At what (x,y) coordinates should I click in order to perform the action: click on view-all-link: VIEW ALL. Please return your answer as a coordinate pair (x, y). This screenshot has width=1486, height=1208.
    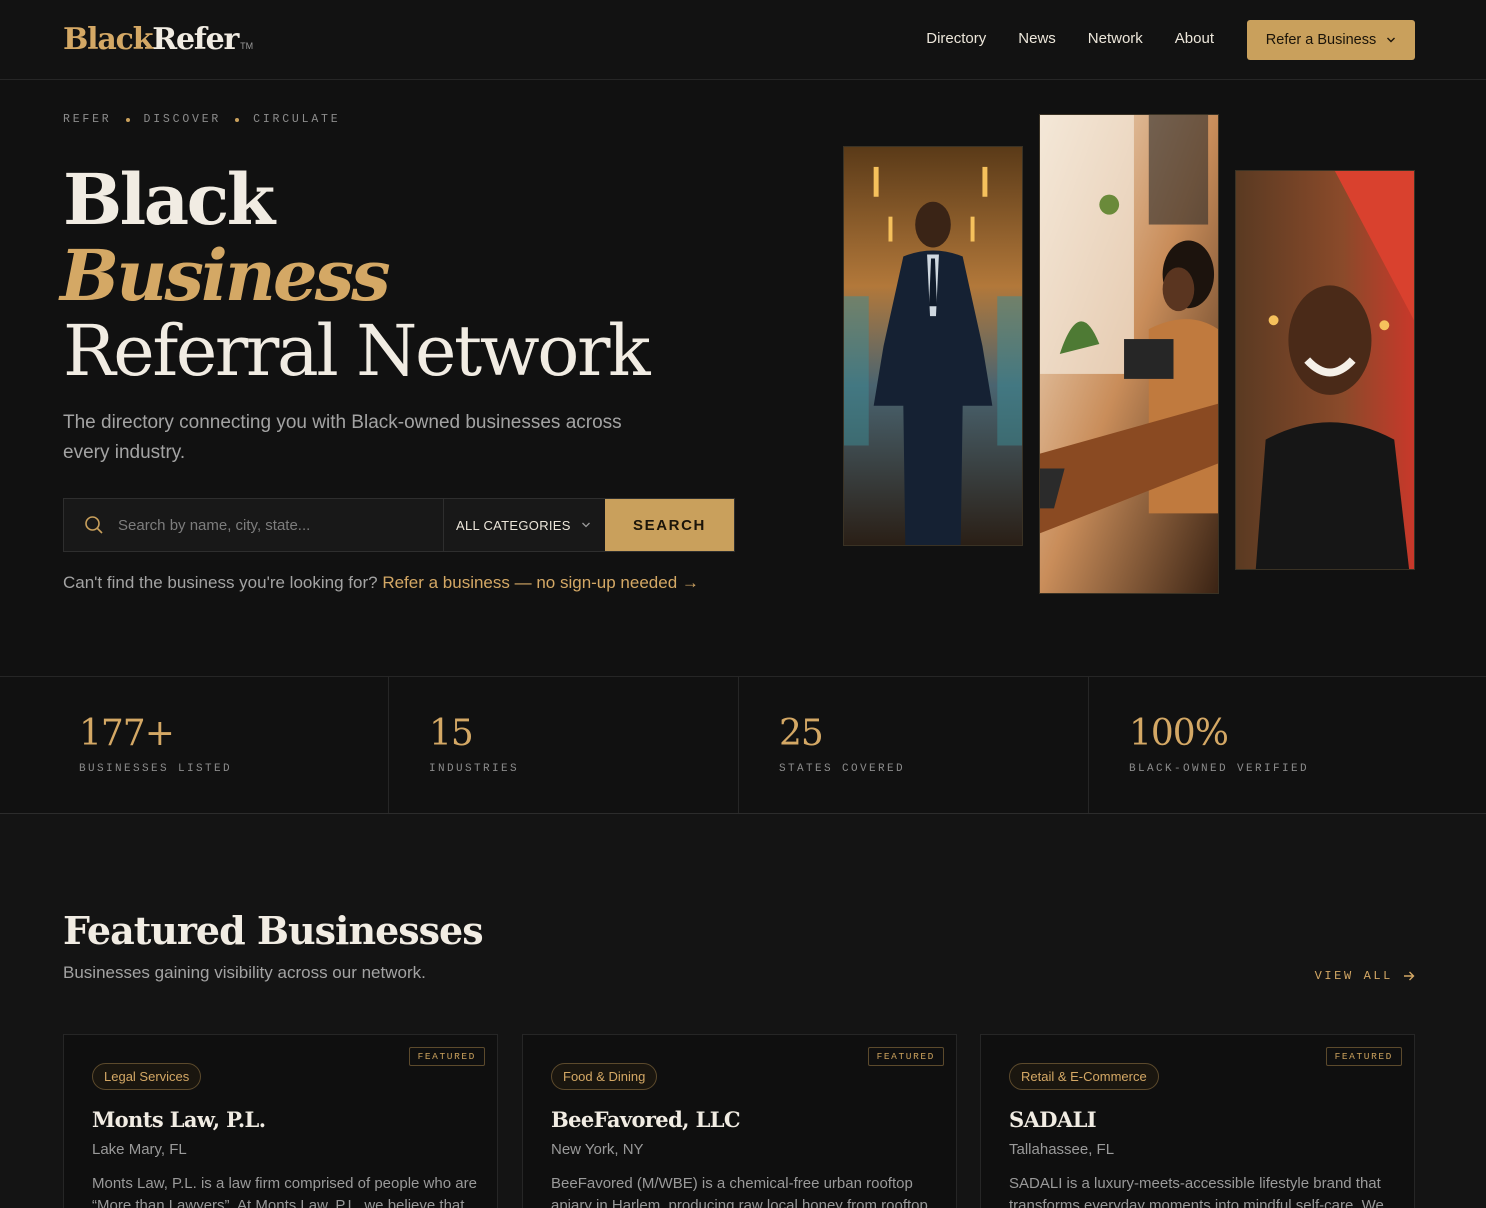
    Looking at the image, I should click on (1365, 976).